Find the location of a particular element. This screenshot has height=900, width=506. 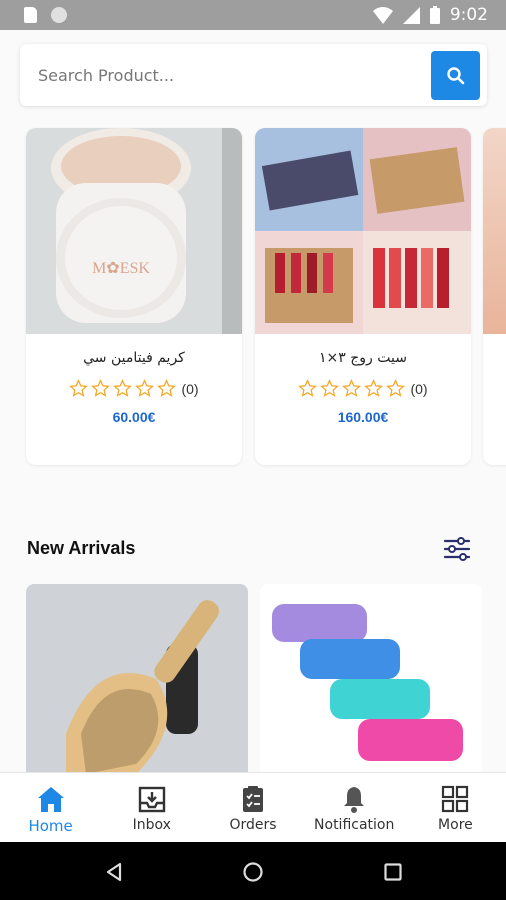

product-name: كريم فيتامين سي is located at coordinates (134, 358).